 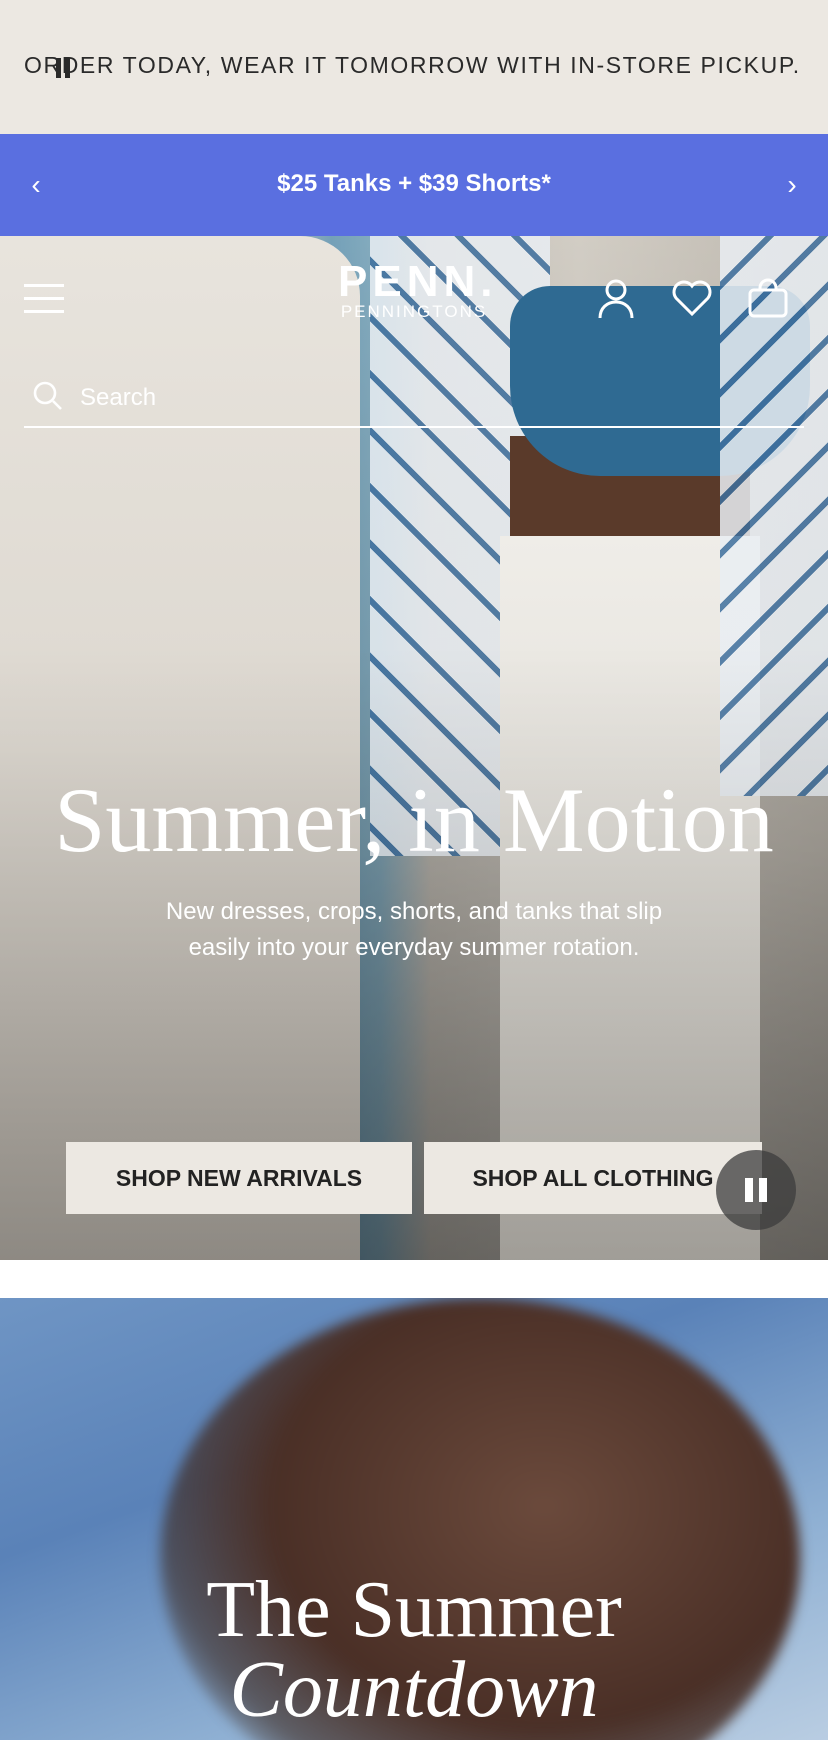 I want to click on shop-new-arrivals-button: SHOP NEW ARRIVALS, so click(x=239, y=1178).